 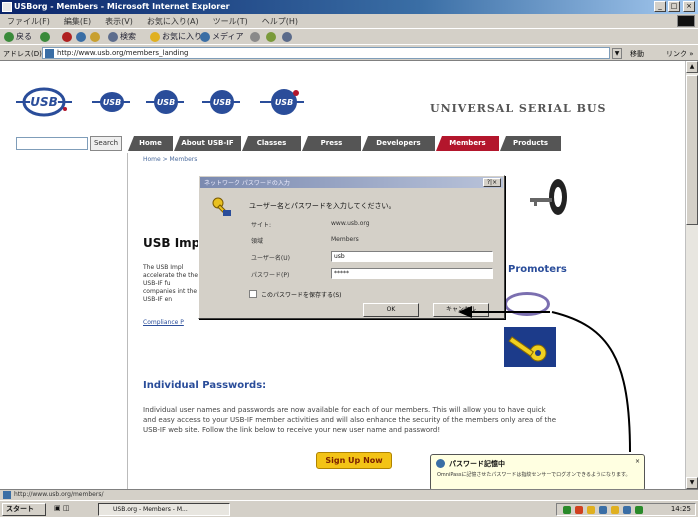 I want to click on scroll-thumb, so click(x=692, y=150).